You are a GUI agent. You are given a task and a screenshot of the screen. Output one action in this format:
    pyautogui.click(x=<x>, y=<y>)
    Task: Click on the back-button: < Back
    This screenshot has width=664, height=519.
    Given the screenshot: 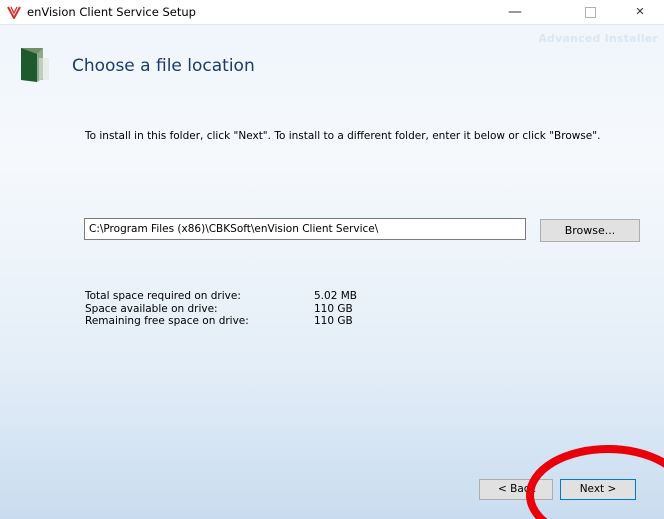 What is the action you would take?
    pyautogui.click(x=516, y=489)
    